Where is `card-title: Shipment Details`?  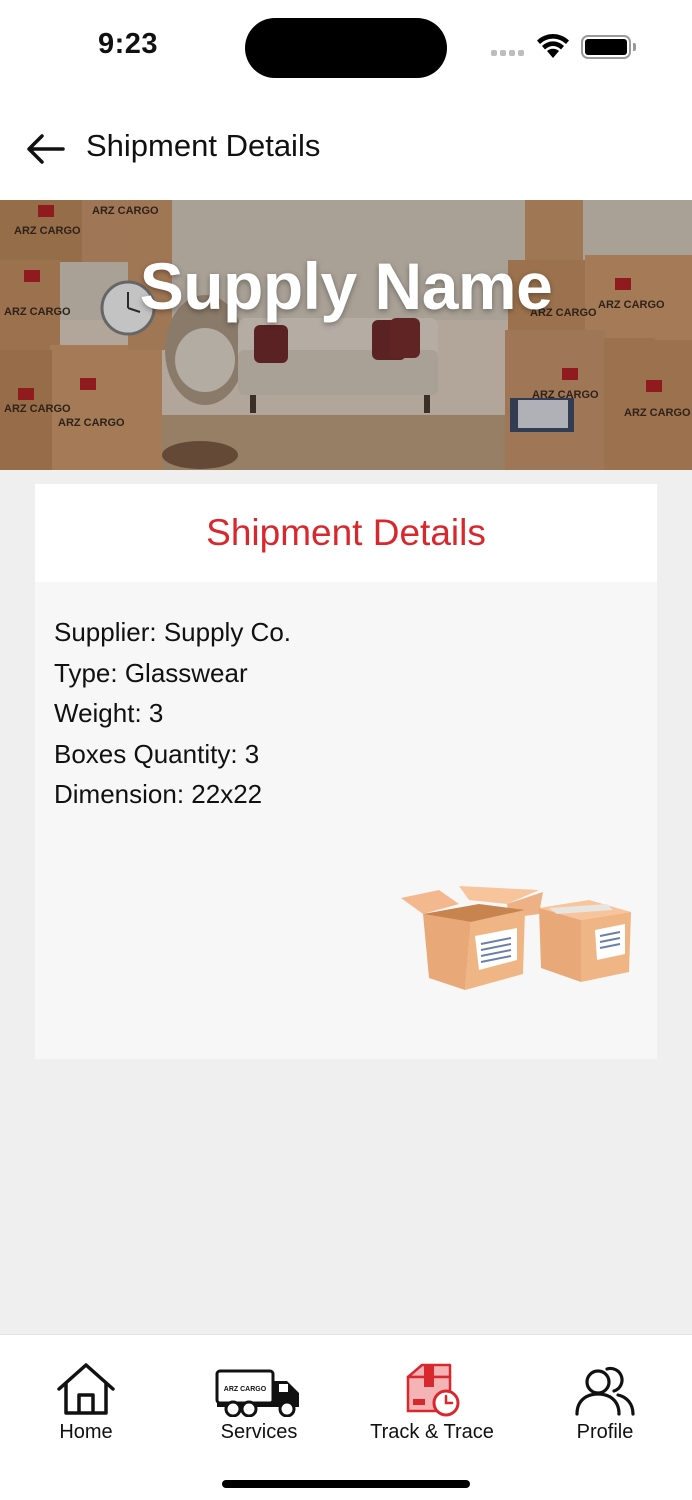
card-title: Shipment Details is located at coordinates (346, 532).